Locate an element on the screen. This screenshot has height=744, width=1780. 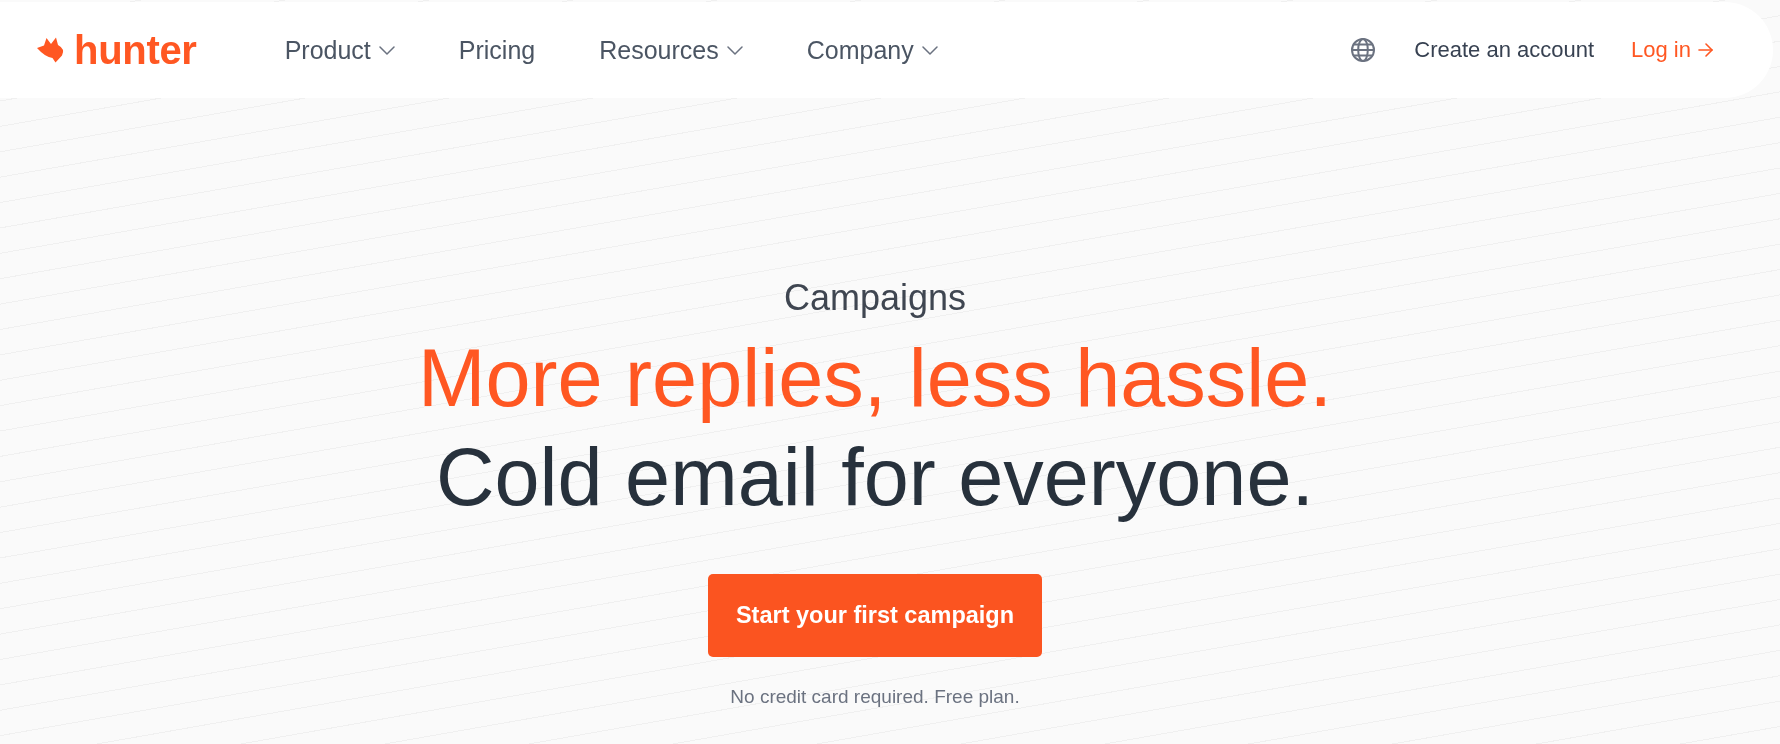
create-account-link: Create an account is located at coordinates (1504, 50).